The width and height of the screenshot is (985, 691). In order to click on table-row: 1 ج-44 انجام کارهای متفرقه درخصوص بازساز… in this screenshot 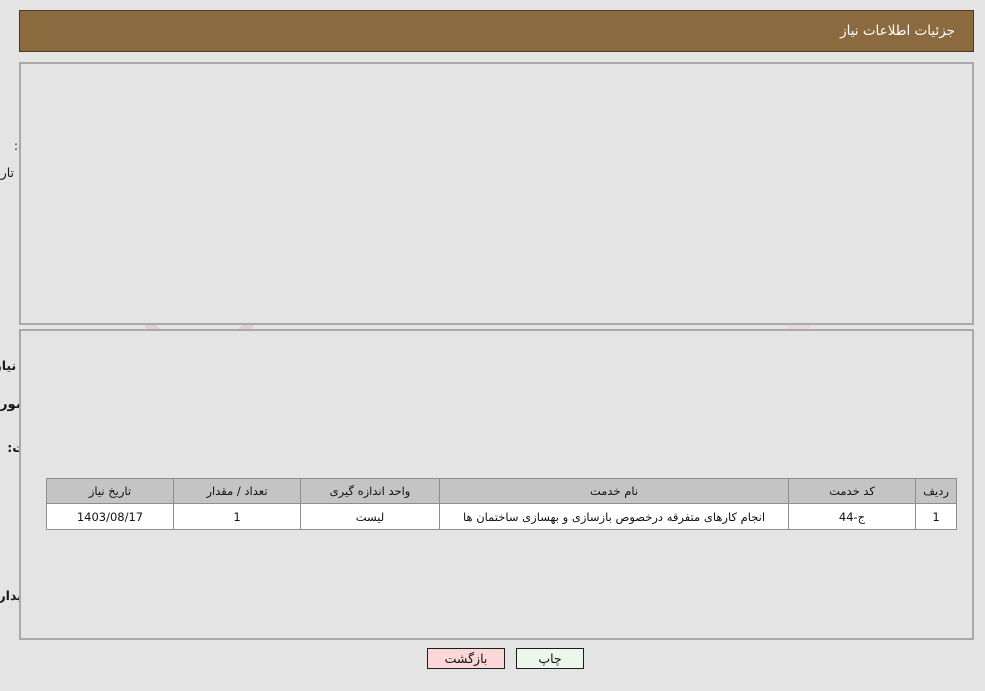, I will do `click(502, 516)`.